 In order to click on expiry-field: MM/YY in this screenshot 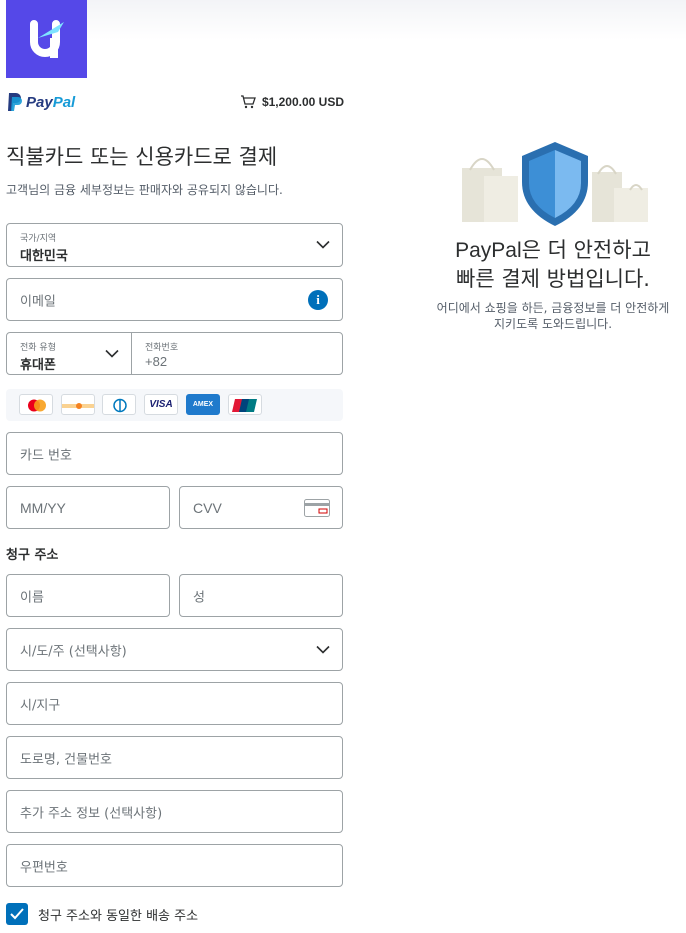, I will do `click(88, 507)`.